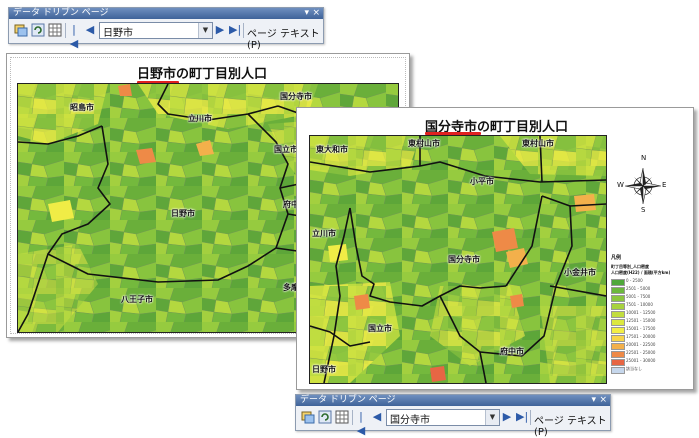  What do you see at coordinates (82, 107) in the screenshot?
I see `city-label: 昭島市` at bounding box center [82, 107].